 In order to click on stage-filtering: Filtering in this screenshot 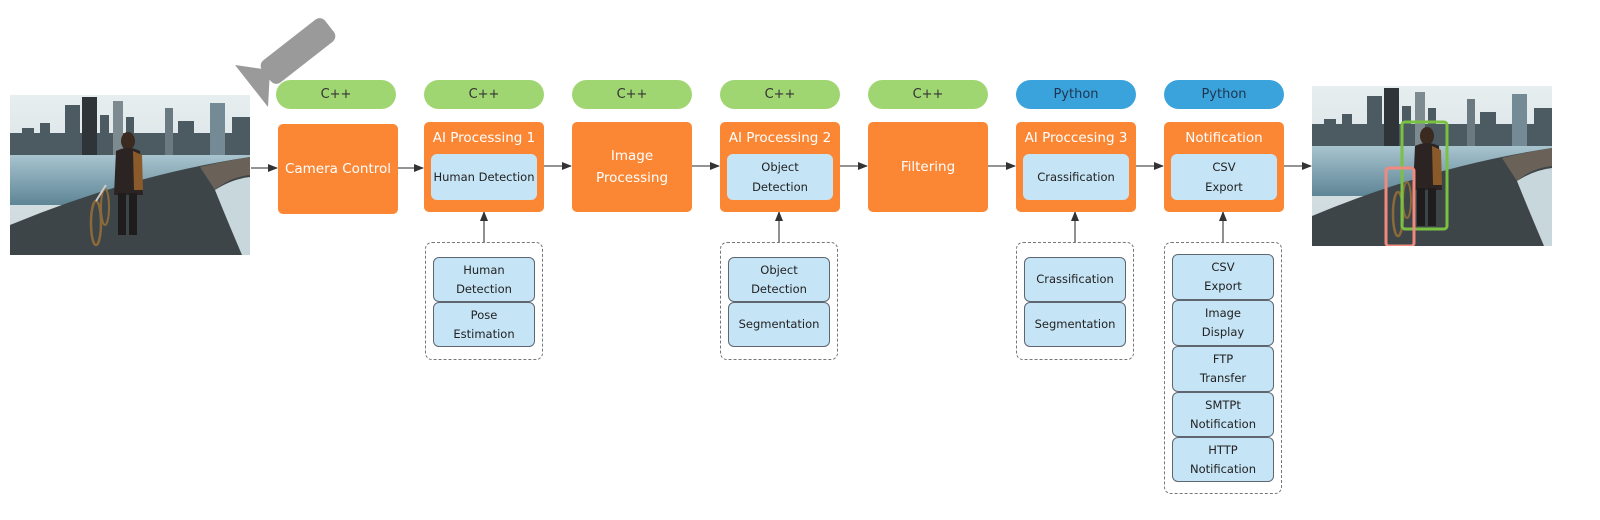, I will do `click(928, 167)`.